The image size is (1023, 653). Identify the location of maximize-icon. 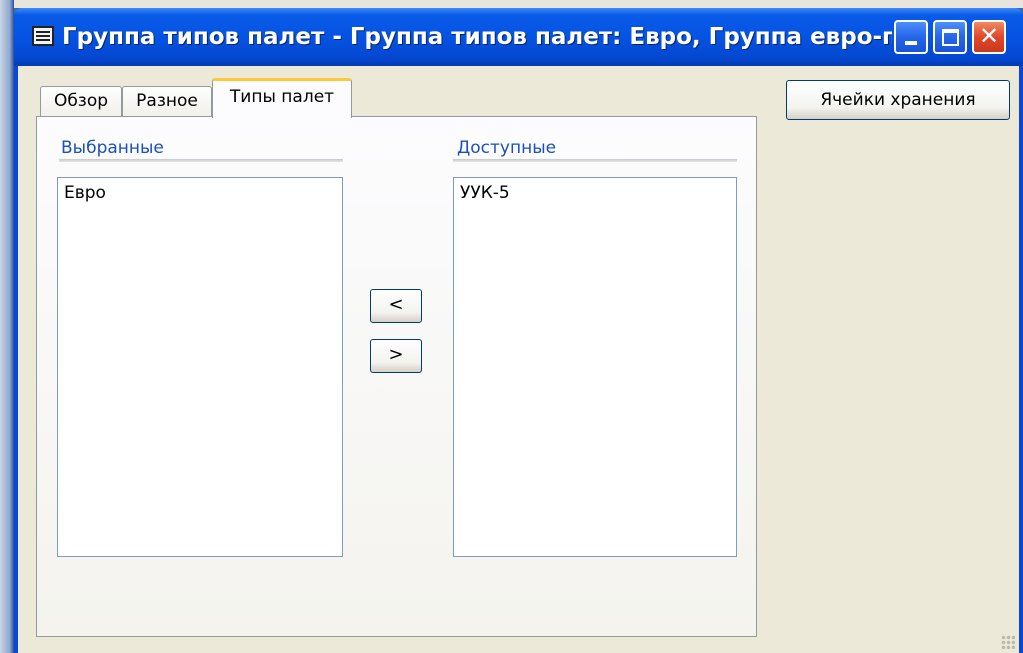
(950, 37).